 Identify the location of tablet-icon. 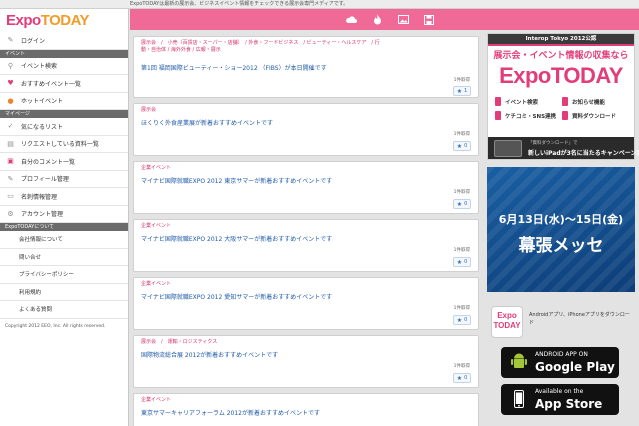
(508, 148).